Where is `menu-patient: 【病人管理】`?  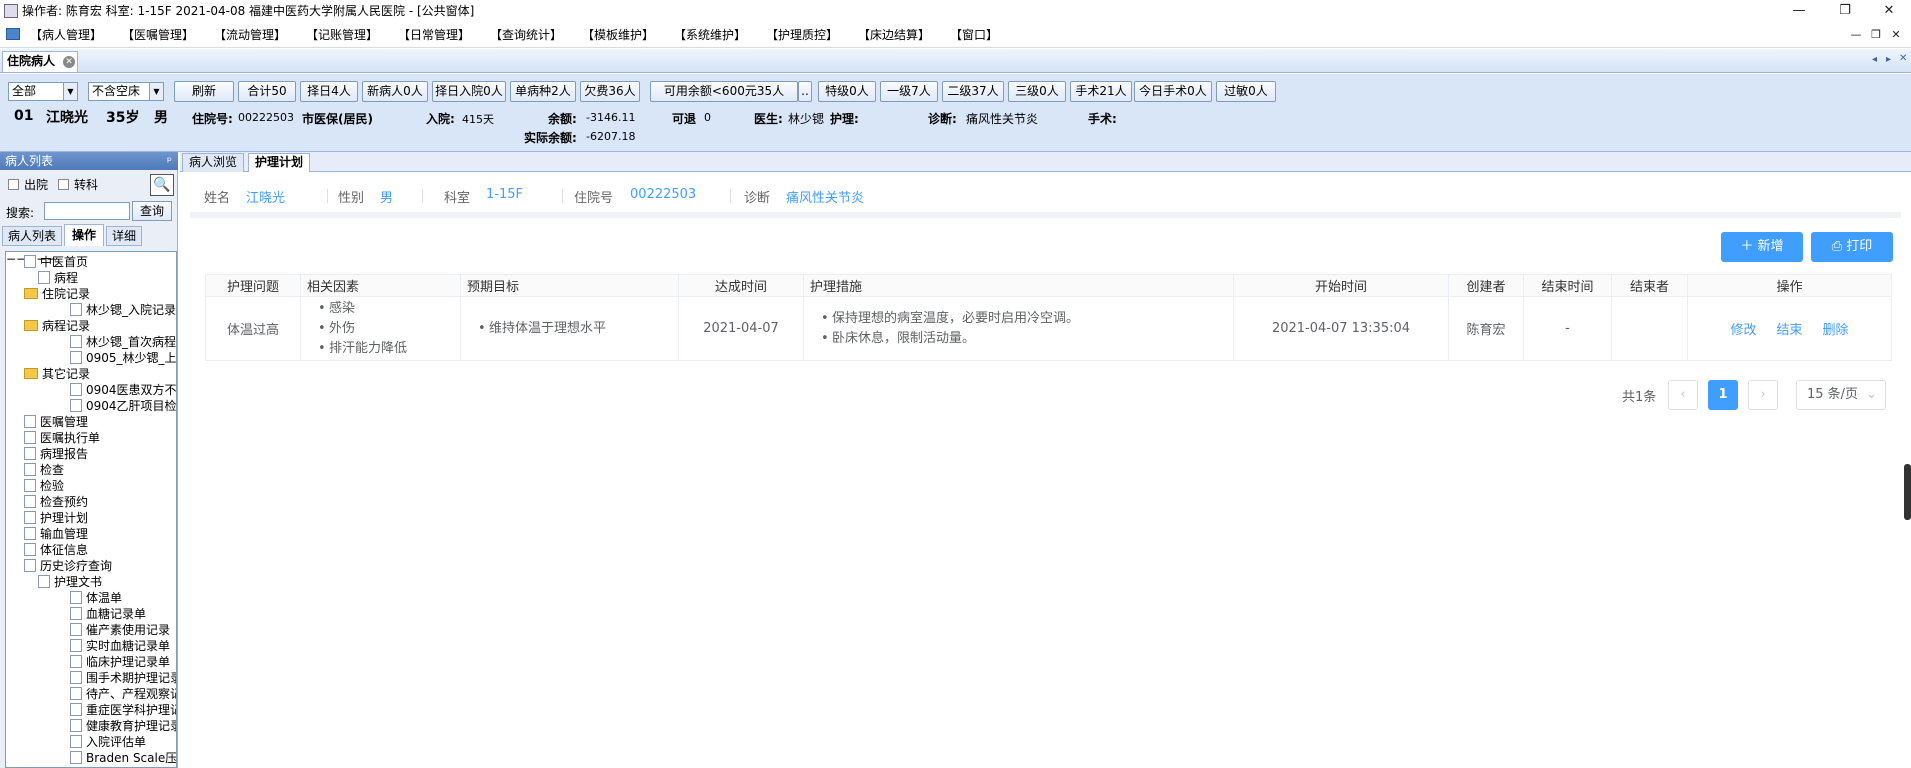
menu-patient: 【病人管理】 is located at coordinates (66, 35).